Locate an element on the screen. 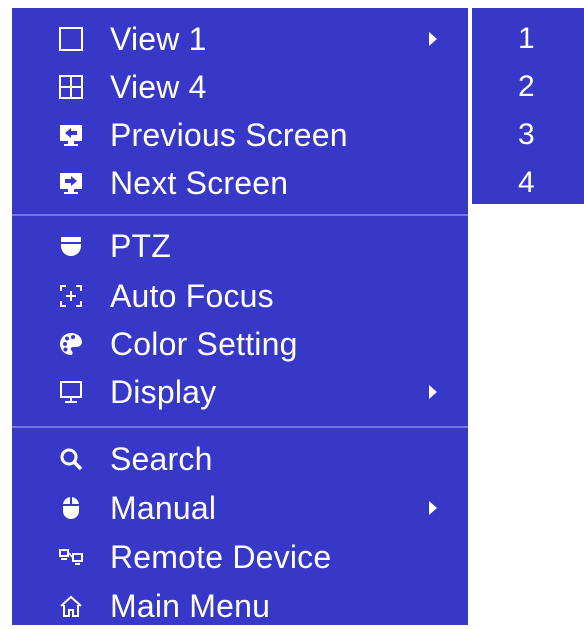 This screenshot has height=629, width=584. menu-item-label: Previous Screen is located at coordinates (229, 134).